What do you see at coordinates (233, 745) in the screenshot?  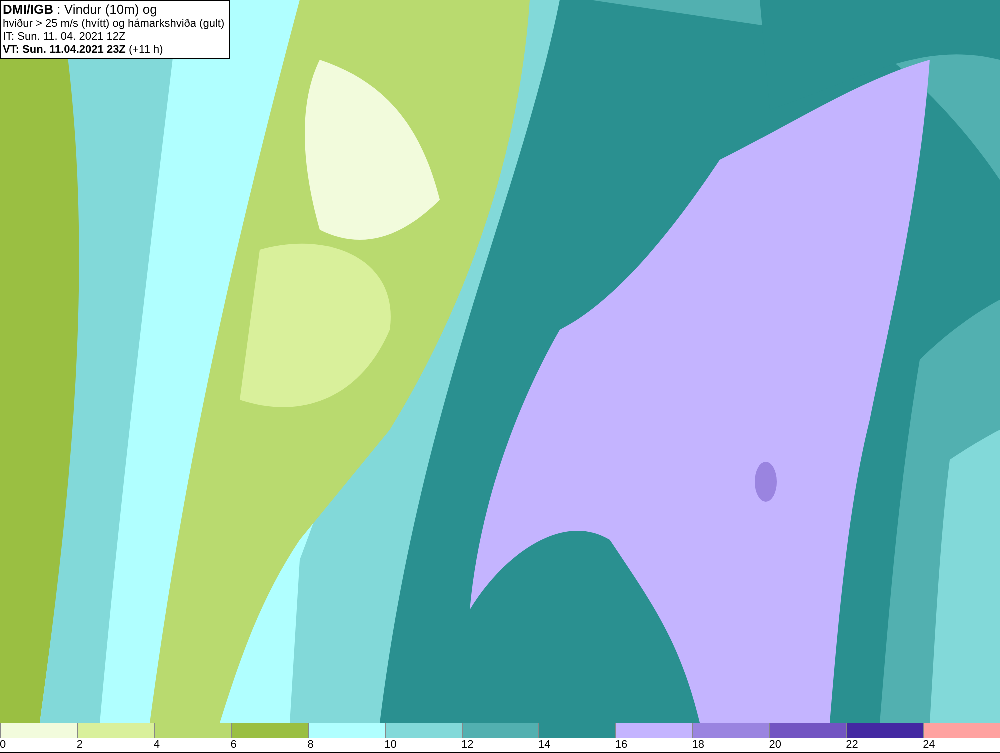 I see `legend-label: 6` at bounding box center [233, 745].